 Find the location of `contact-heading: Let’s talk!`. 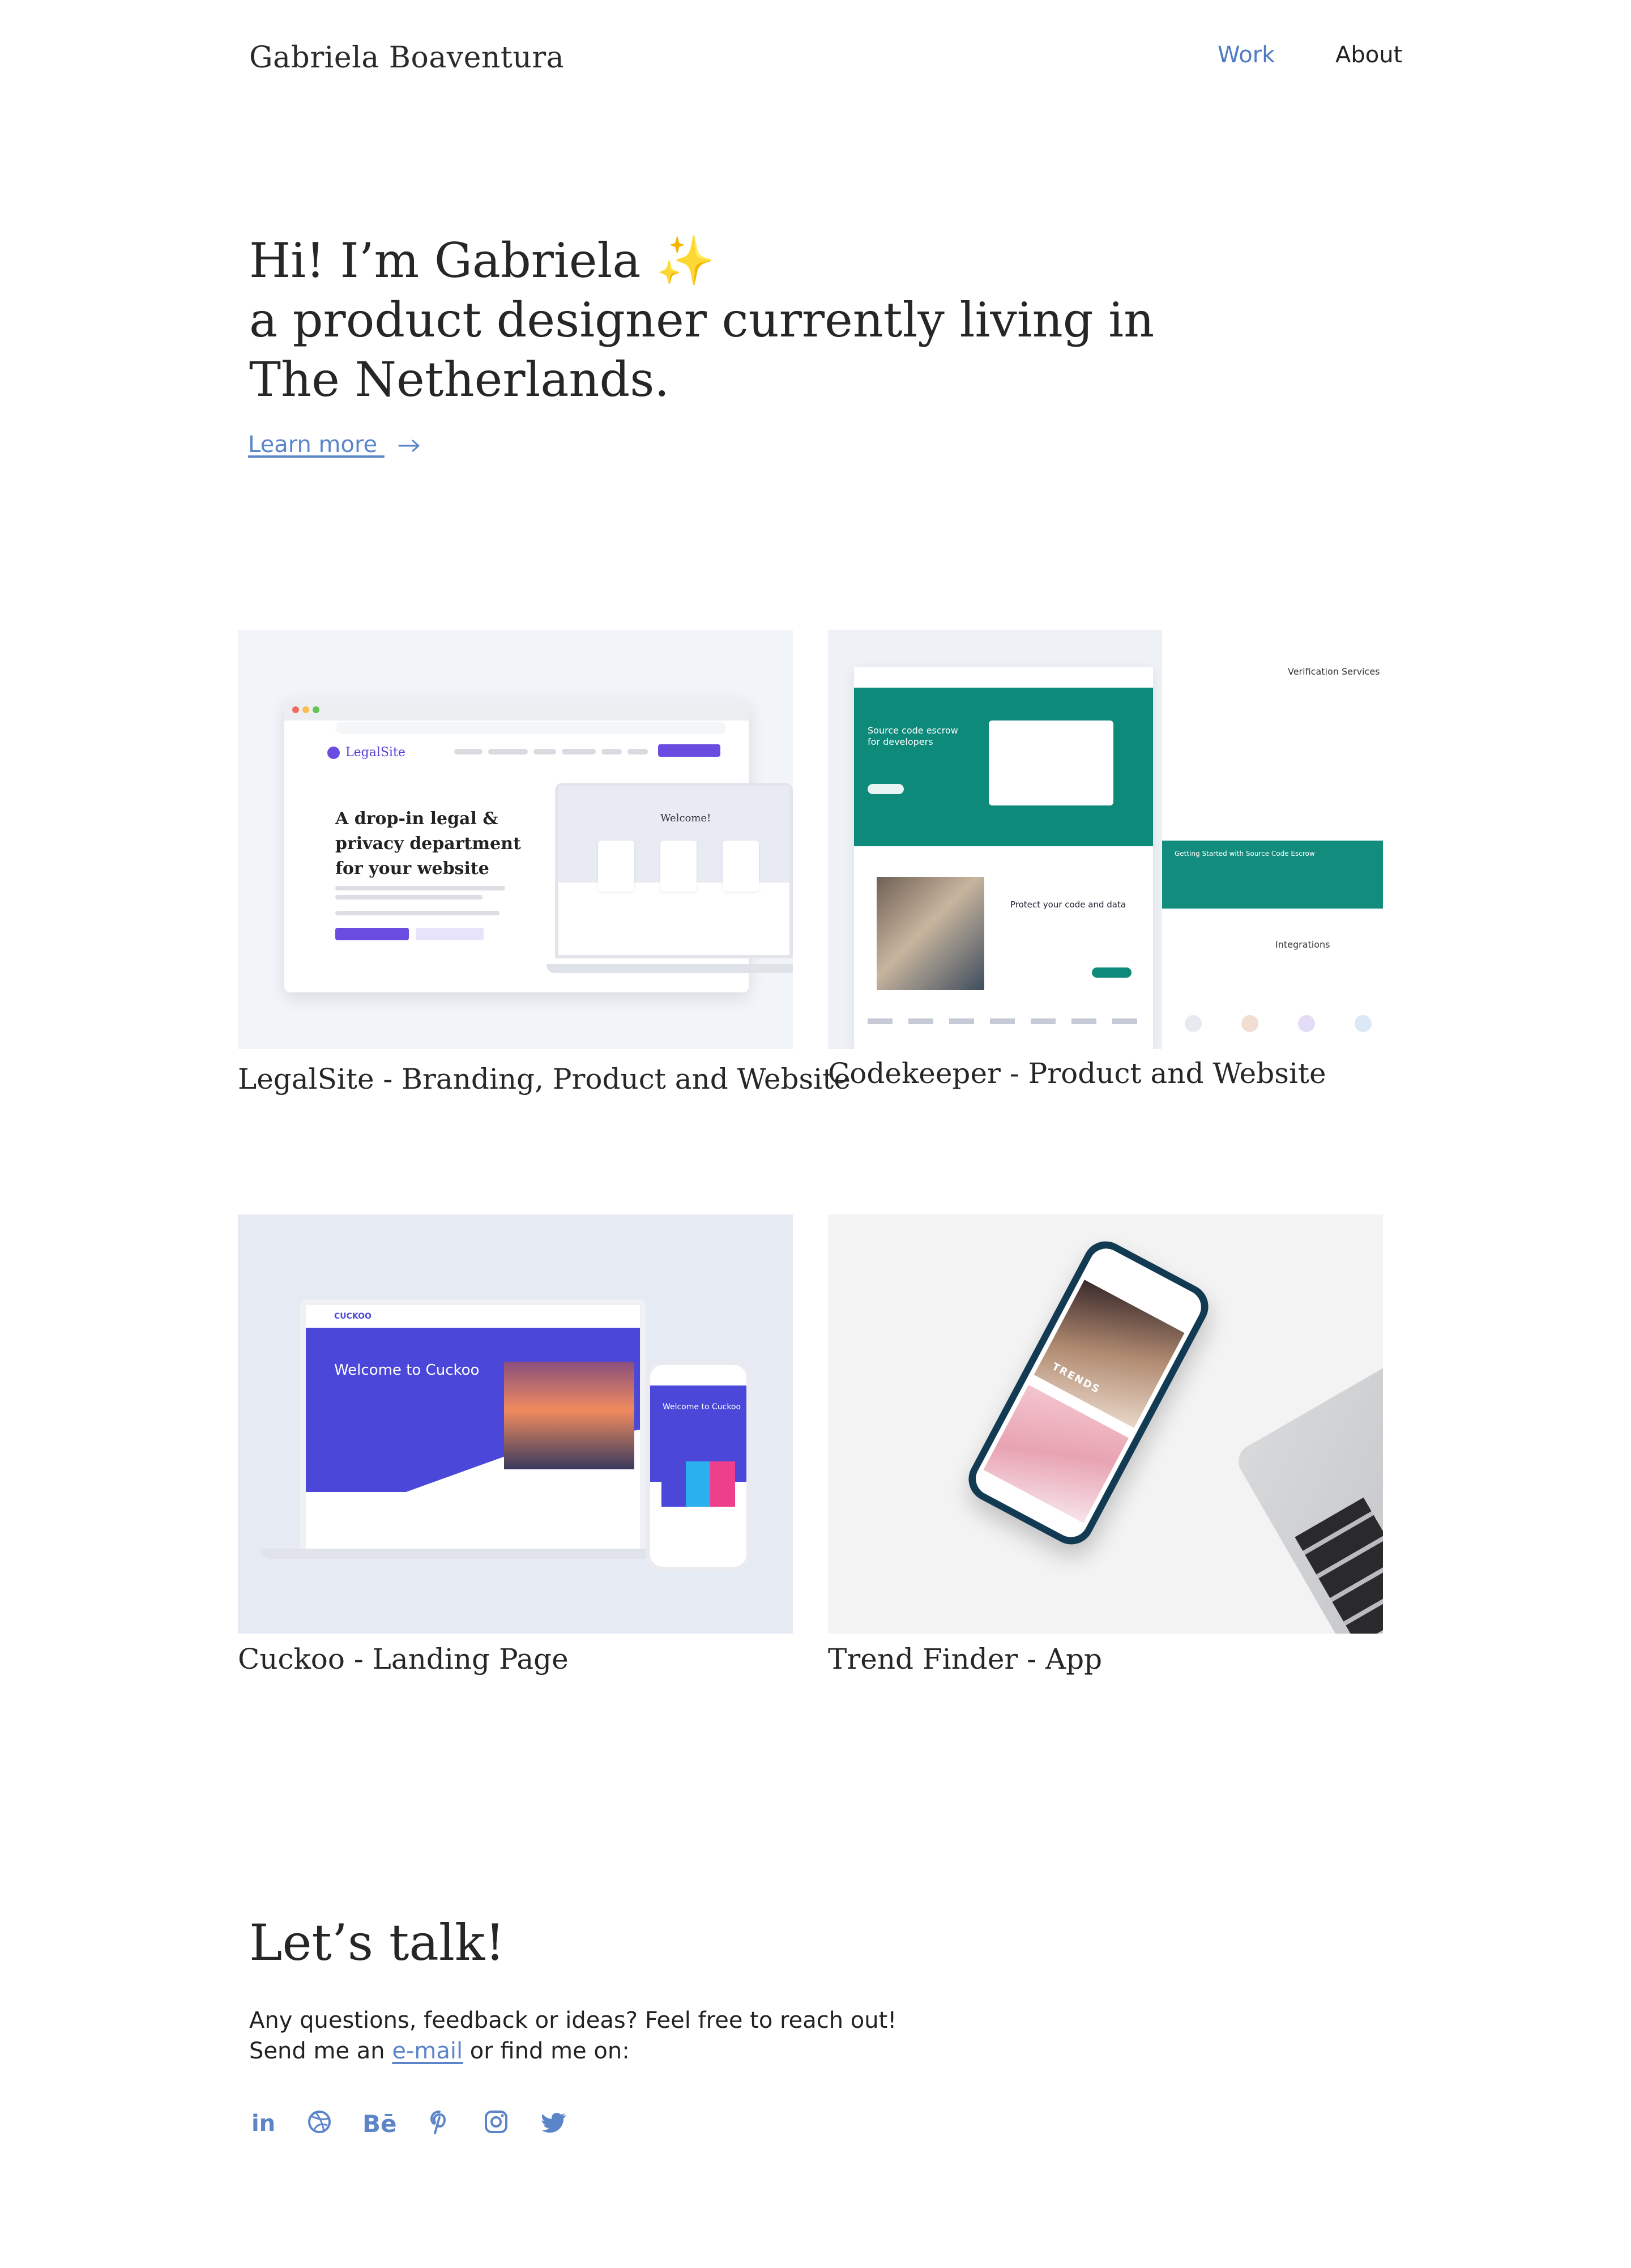

contact-heading: Let’s talk! is located at coordinates (377, 1943).